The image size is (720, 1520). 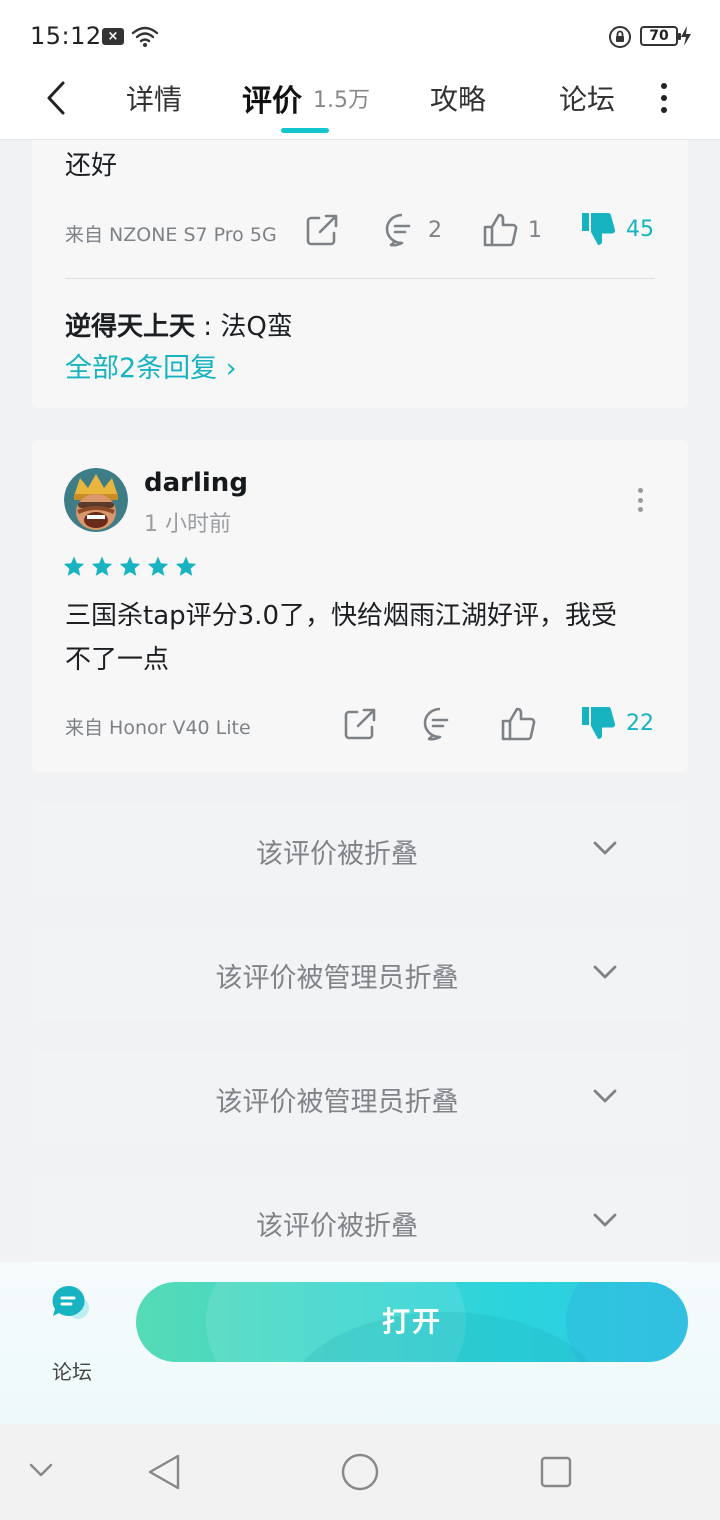 I want to click on star-rating, so click(x=130, y=567).